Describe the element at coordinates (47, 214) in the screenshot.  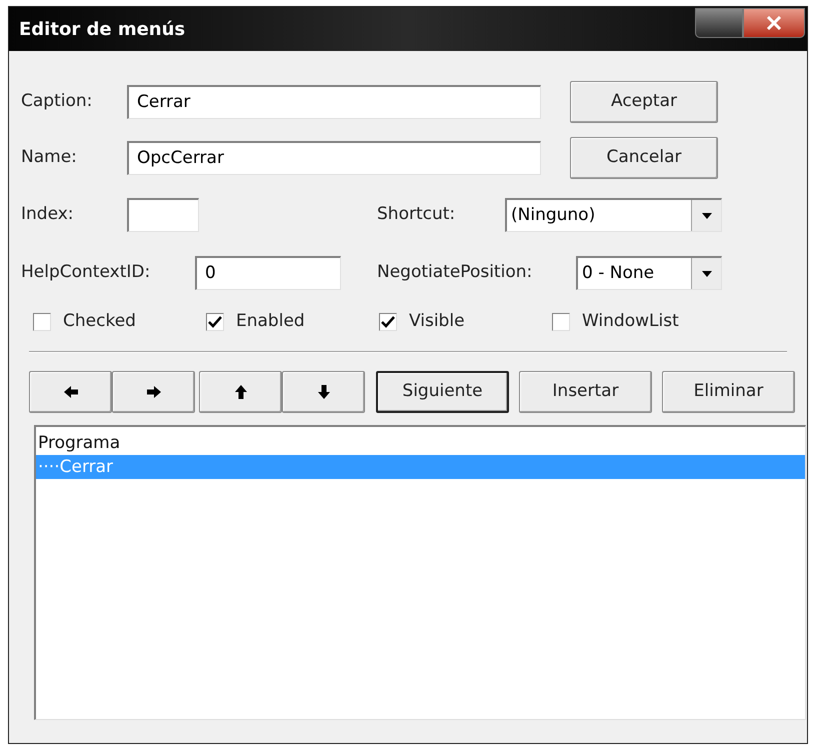
I see `field-label: Index:` at that location.